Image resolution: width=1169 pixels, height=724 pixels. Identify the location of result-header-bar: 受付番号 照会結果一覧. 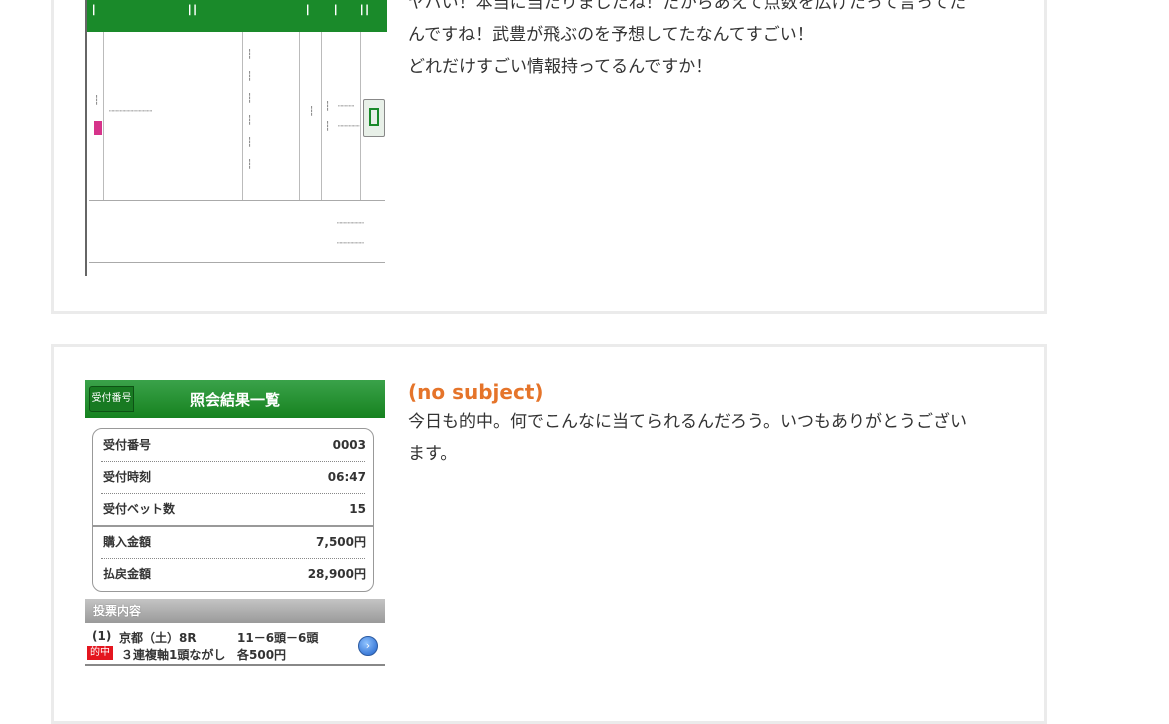
(235, 399).